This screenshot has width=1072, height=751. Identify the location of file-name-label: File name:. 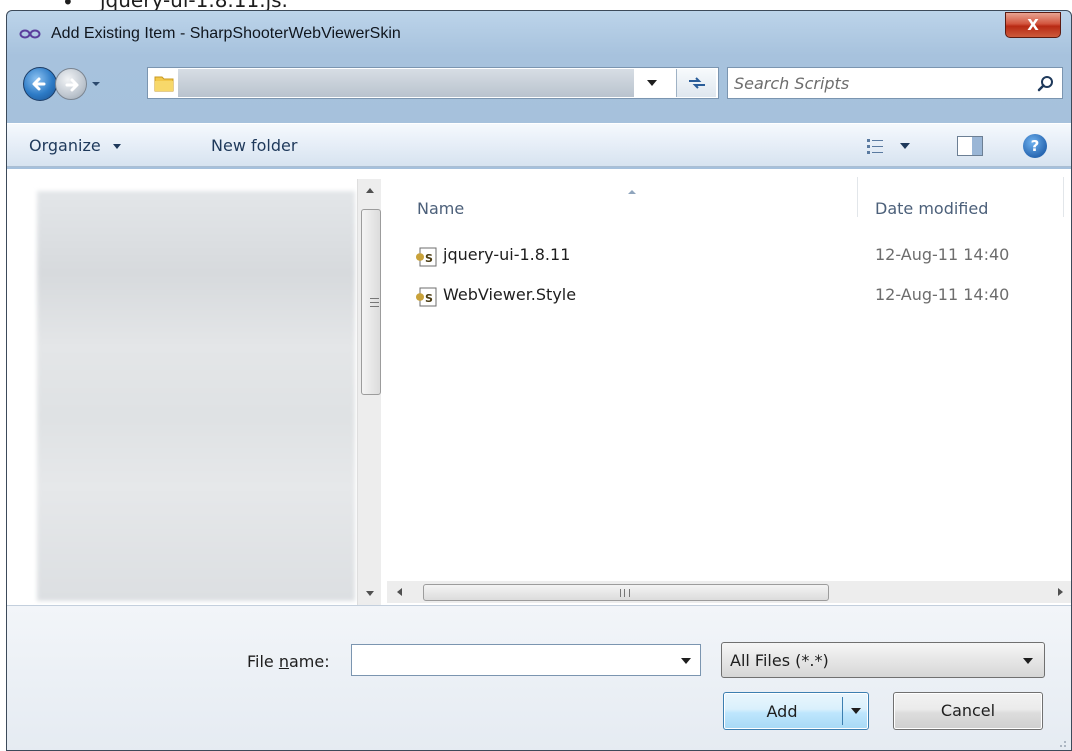
(288, 661).